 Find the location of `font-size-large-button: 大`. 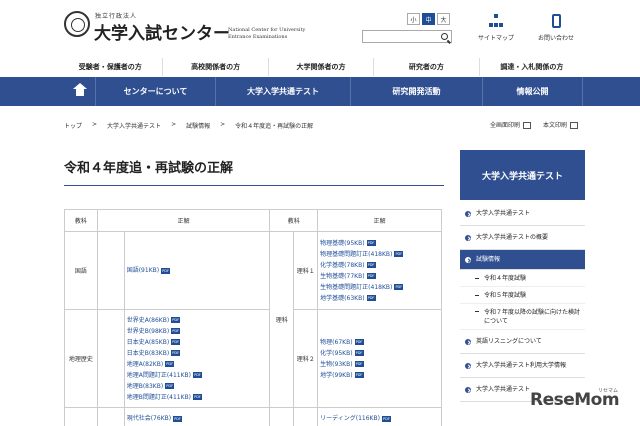

font-size-large-button: 大 is located at coordinates (443, 19).